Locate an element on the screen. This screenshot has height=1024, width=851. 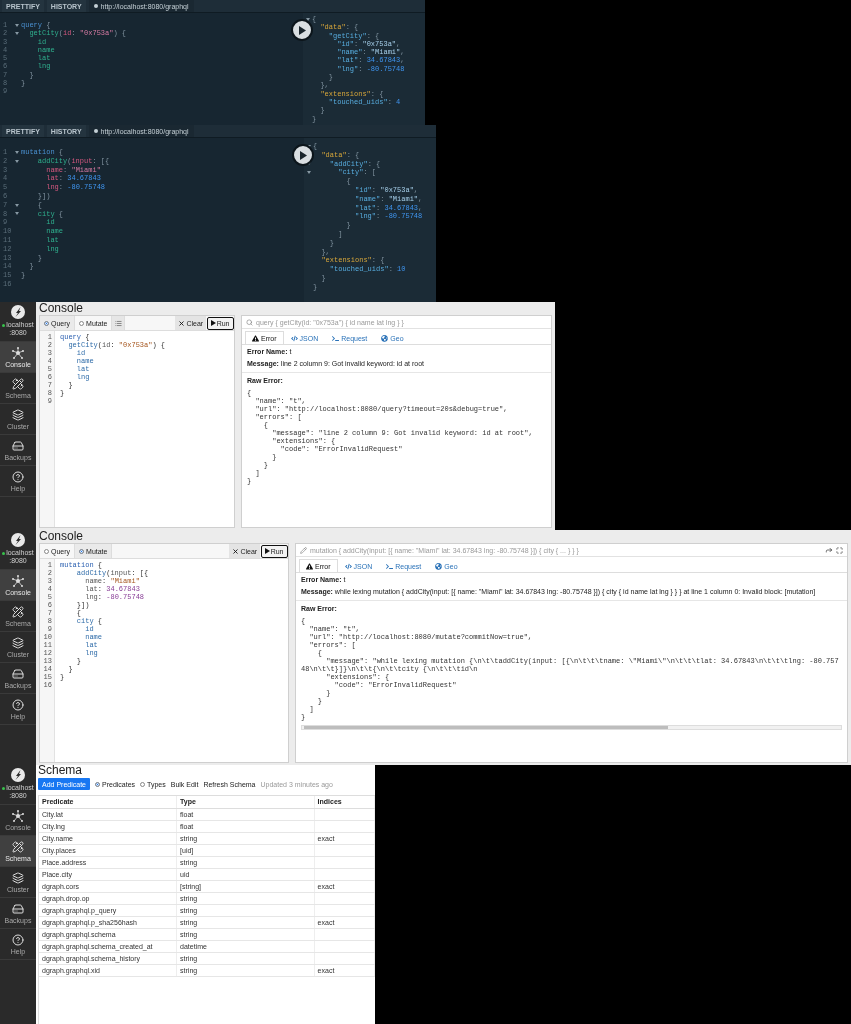
scrollbar is located at coordinates (571, 727).